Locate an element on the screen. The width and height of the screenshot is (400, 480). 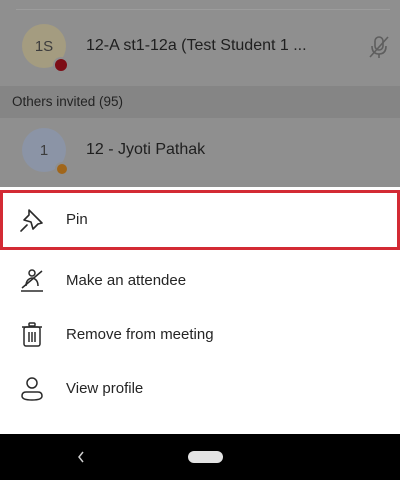
participant-name: 12 - Jyoti Pathak is located at coordinates (146, 149).